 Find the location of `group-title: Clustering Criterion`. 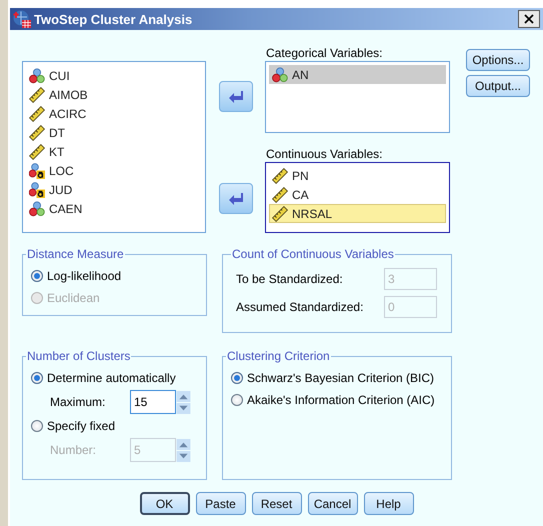

group-title: Clustering Criterion is located at coordinates (278, 356).